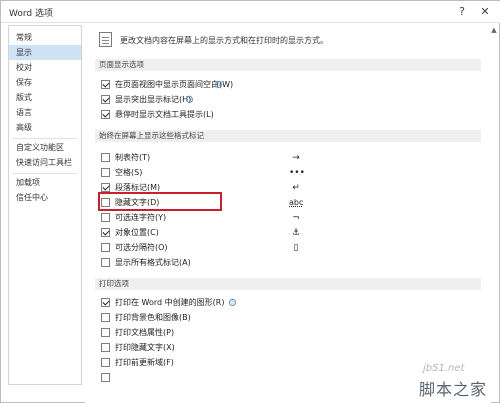 This screenshot has width=500, height=403. What do you see at coordinates (288, 284) in the screenshot?
I see `section-print: 打印选项` at bounding box center [288, 284].